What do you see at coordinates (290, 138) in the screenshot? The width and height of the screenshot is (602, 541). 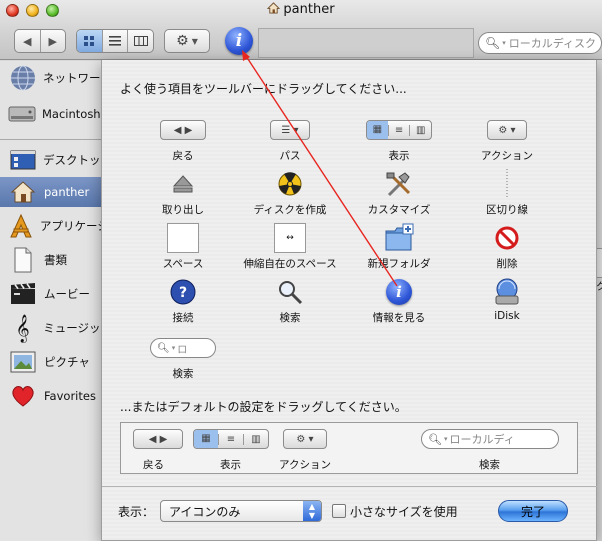 I see `tool-path: ☰ ▾ パス` at bounding box center [290, 138].